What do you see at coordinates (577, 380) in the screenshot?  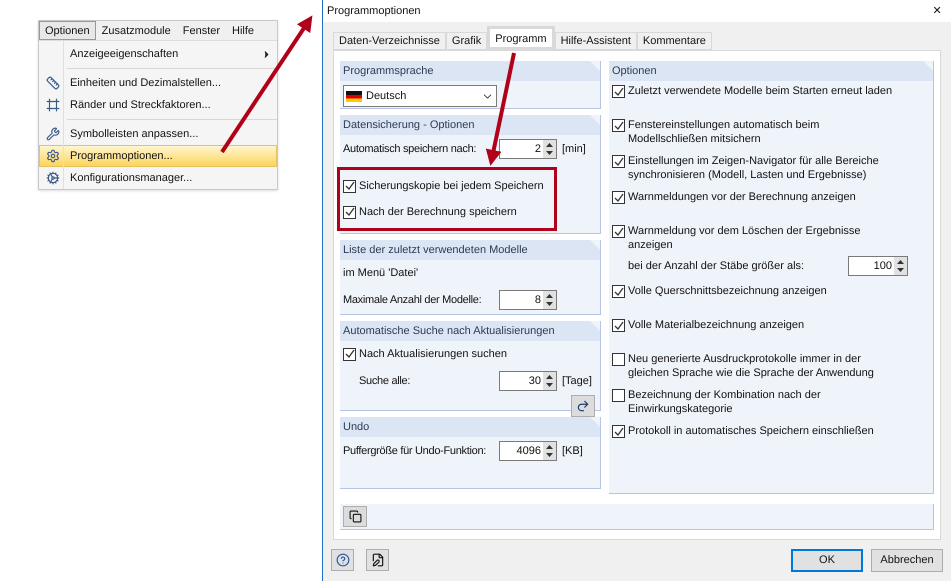 I see `unit-label: [Tage]` at bounding box center [577, 380].